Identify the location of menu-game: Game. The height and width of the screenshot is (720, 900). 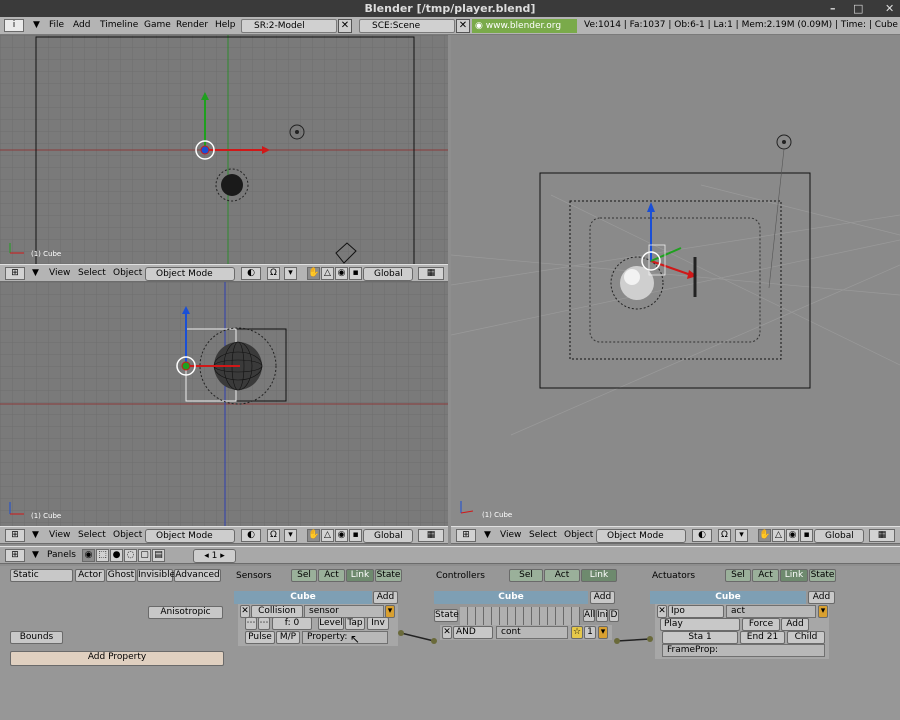
(157, 25).